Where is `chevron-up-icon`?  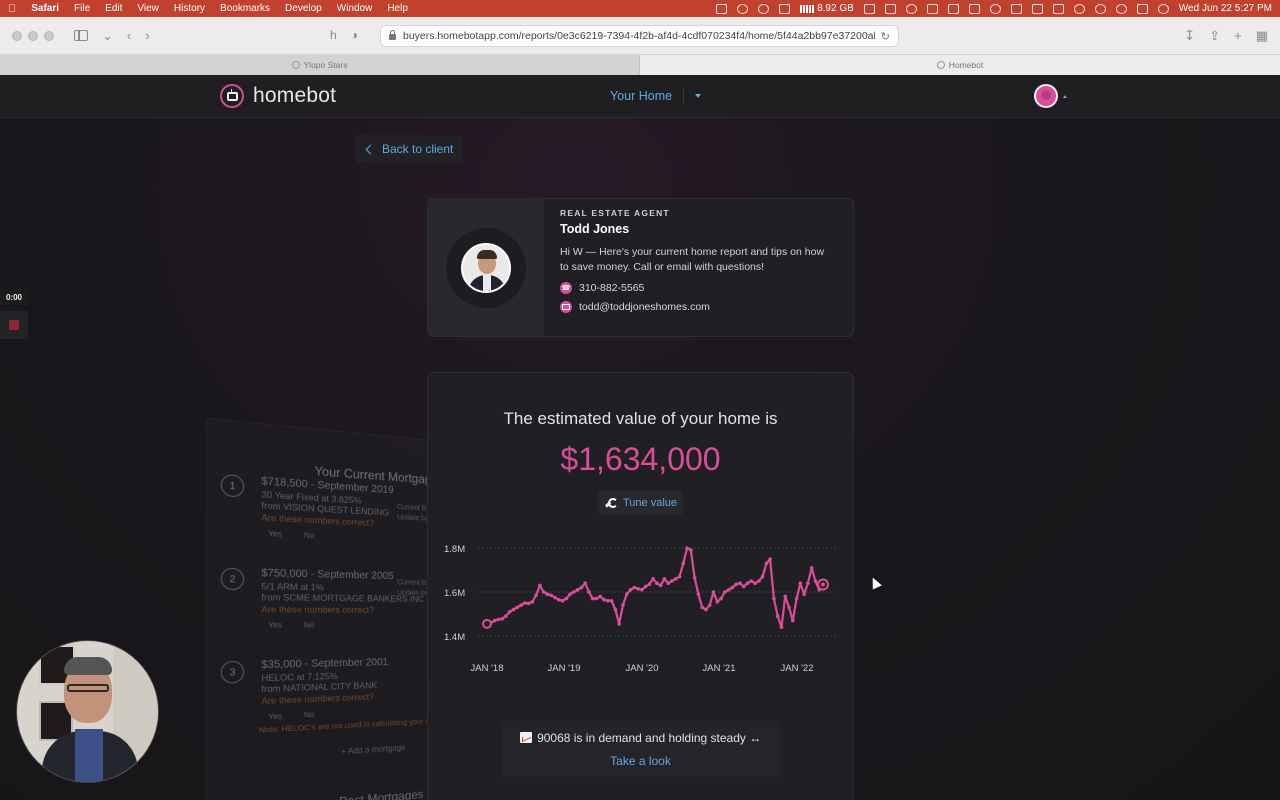
chevron-up-icon is located at coordinates (1065, 96).